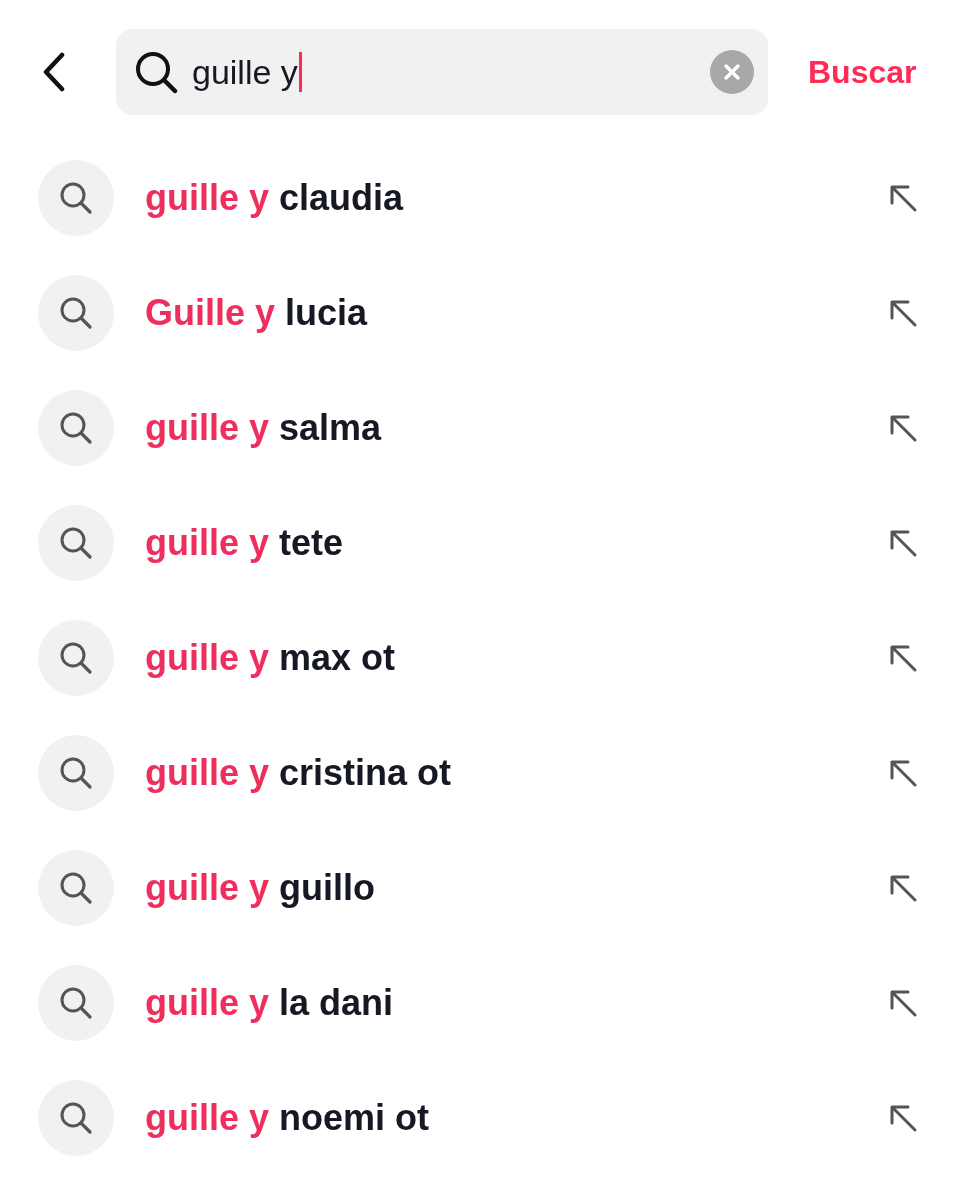  What do you see at coordinates (862, 72) in the screenshot?
I see `search-button: Buscar` at bounding box center [862, 72].